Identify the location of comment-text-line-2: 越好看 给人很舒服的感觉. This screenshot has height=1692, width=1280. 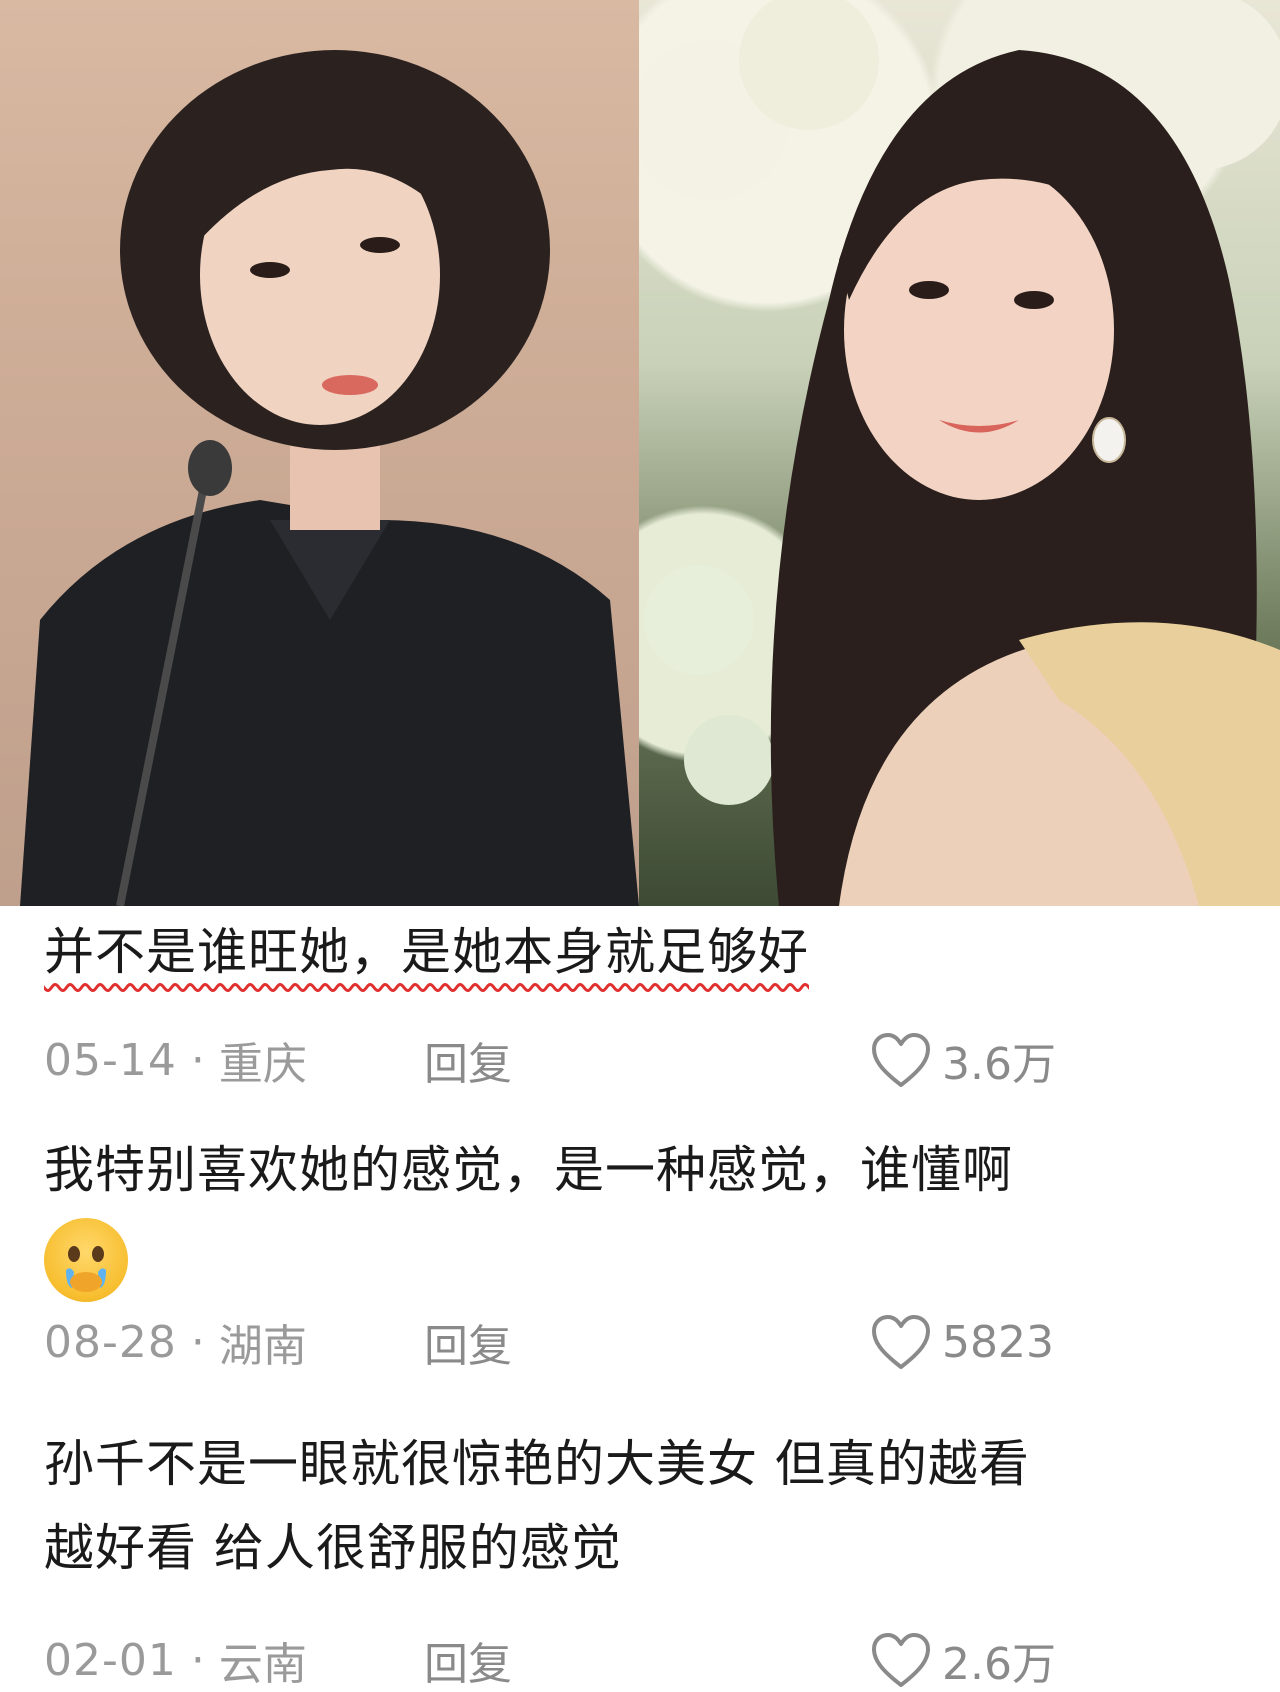
(333, 1548).